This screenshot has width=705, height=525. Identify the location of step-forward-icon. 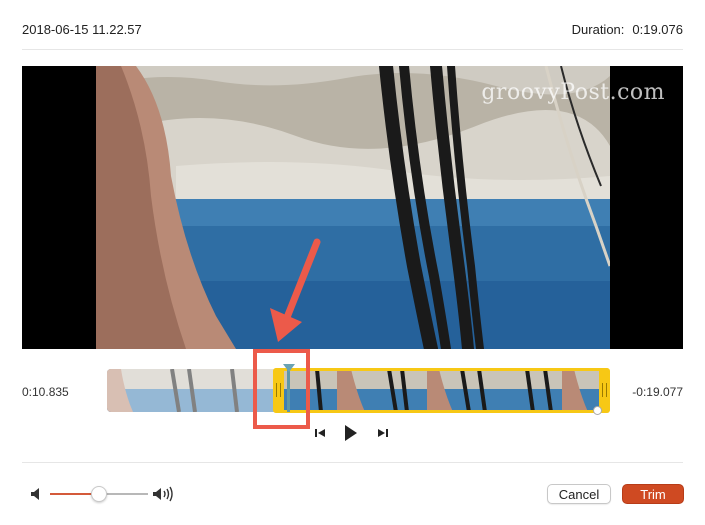
(383, 433).